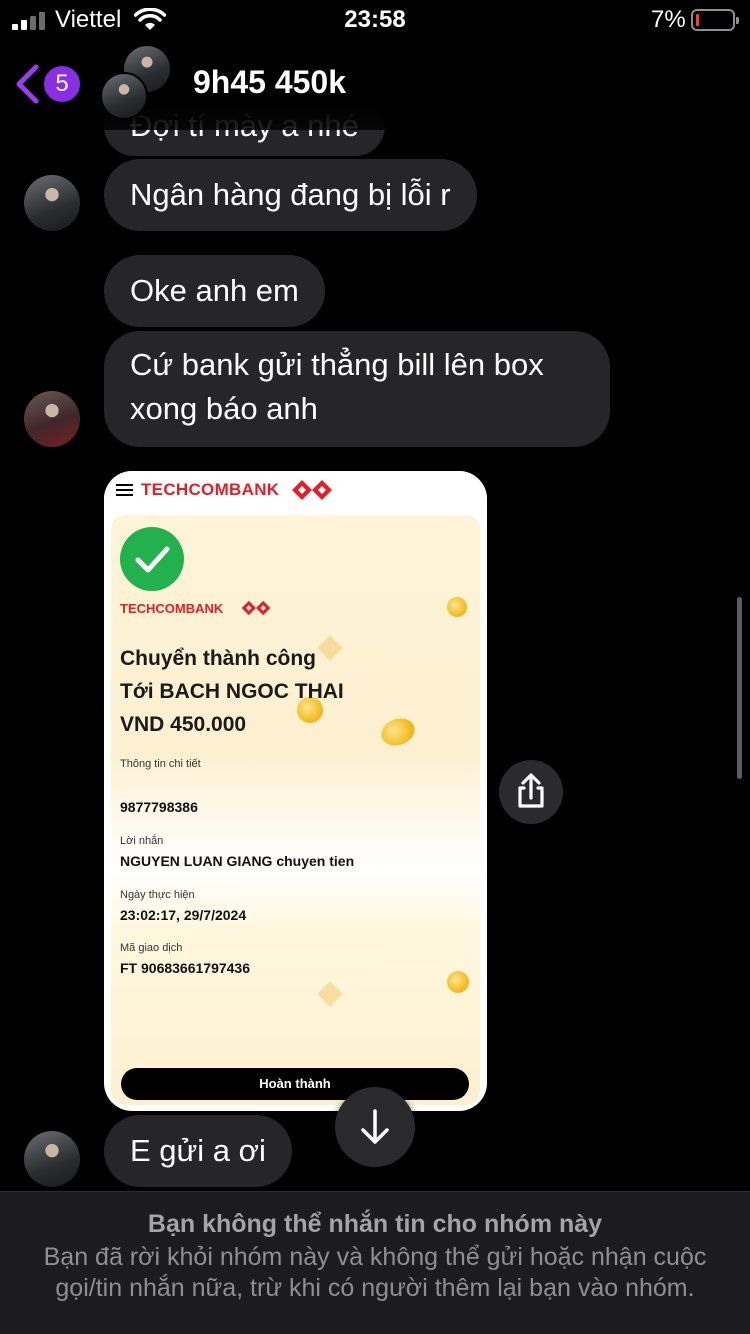  I want to click on arrow-down-icon, so click(375, 1126).